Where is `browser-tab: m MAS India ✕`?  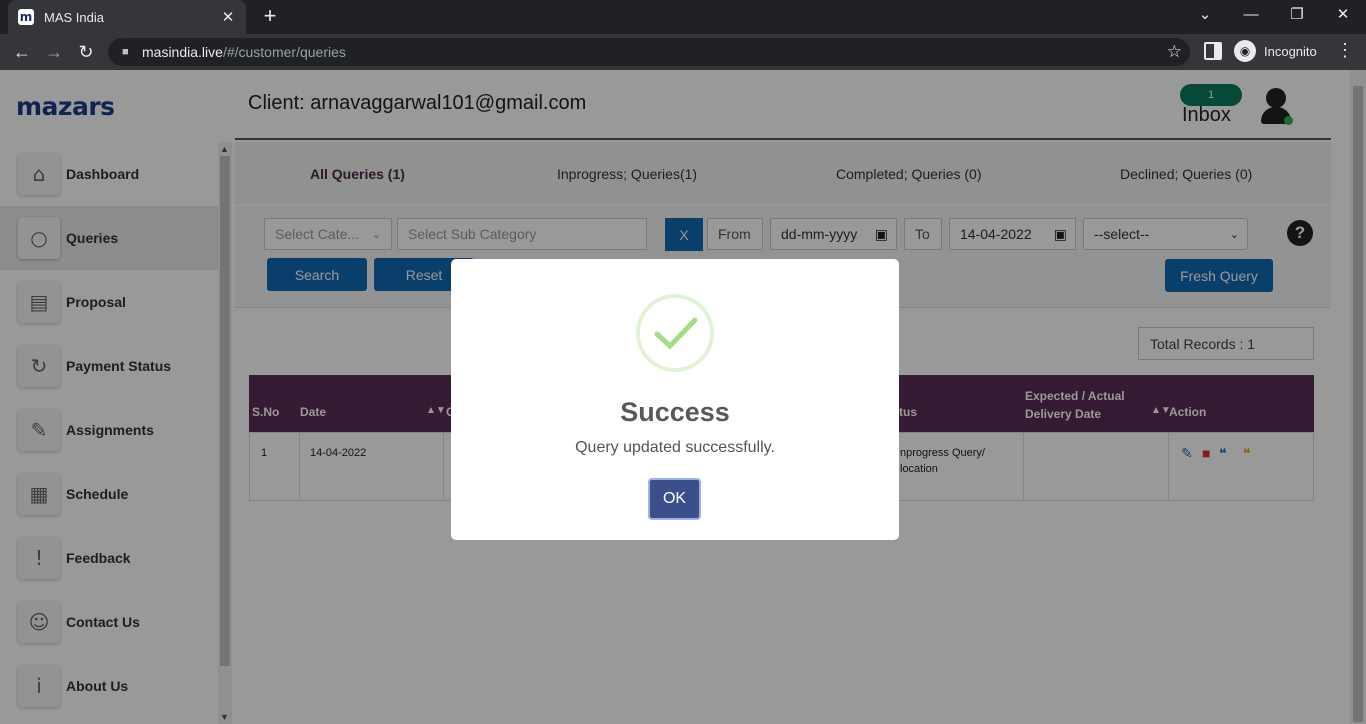 browser-tab: m MAS India ✕ is located at coordinates (127, 17).